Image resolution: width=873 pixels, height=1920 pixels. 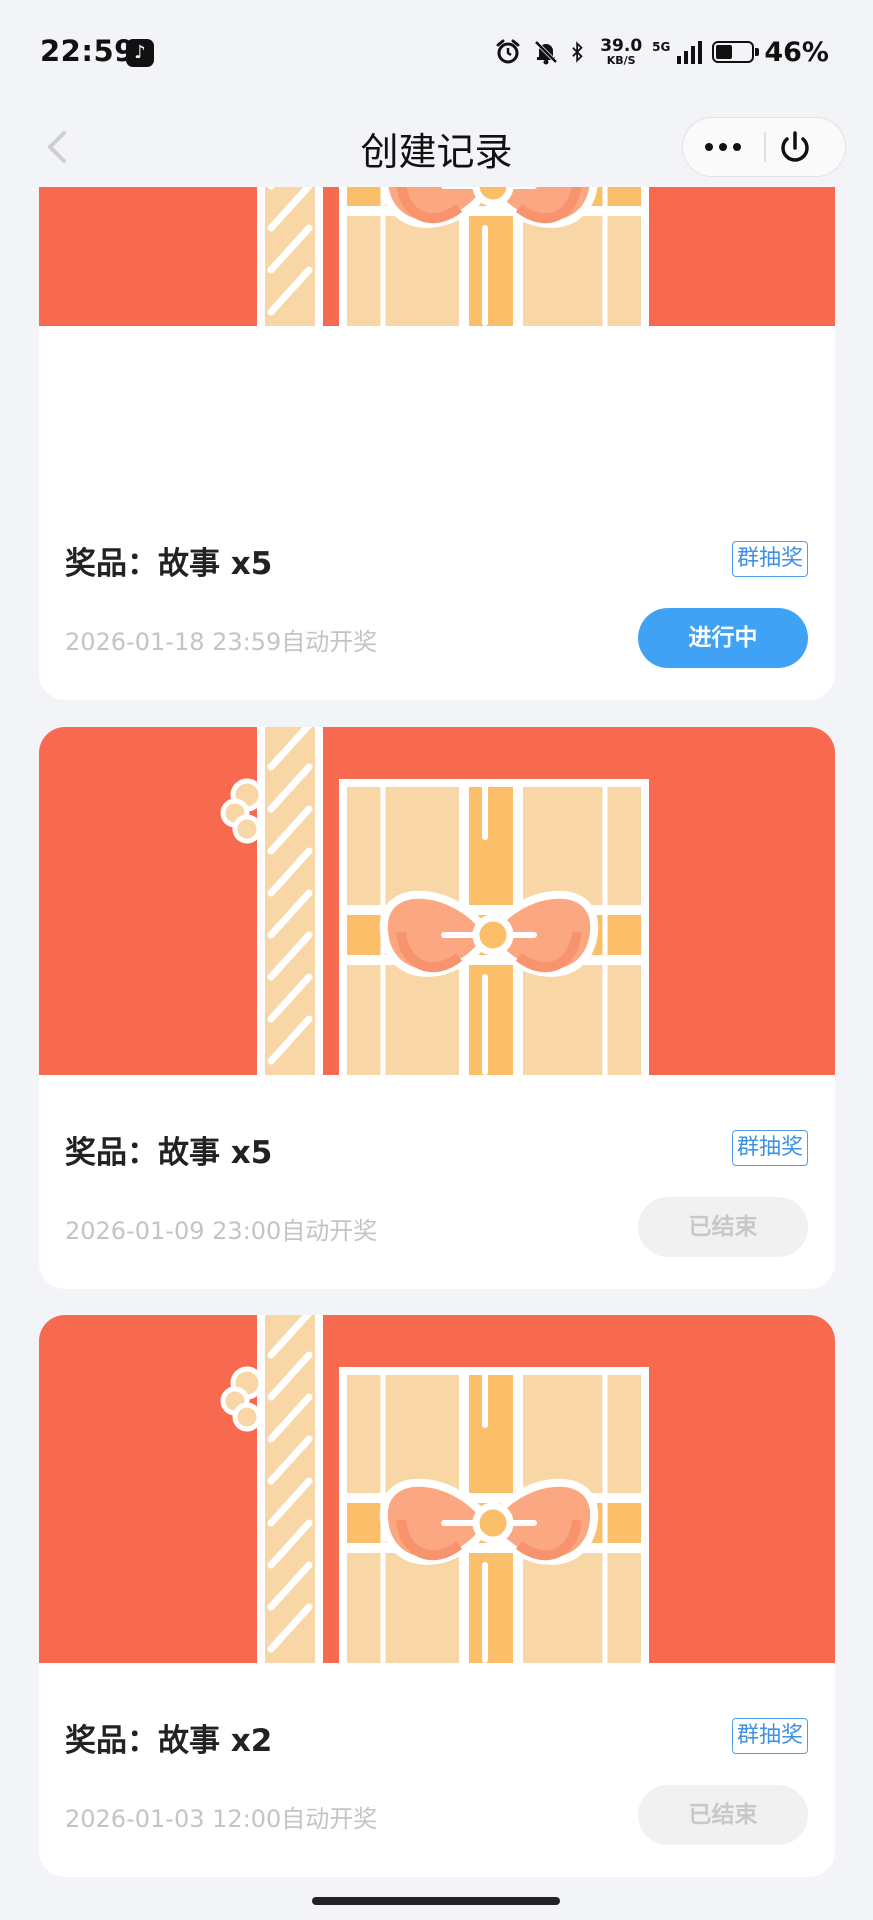 What do you see at coordinates (723, 638) in the screenshot?
I see `status-button: 进行中` at bounding box center [723, 638].